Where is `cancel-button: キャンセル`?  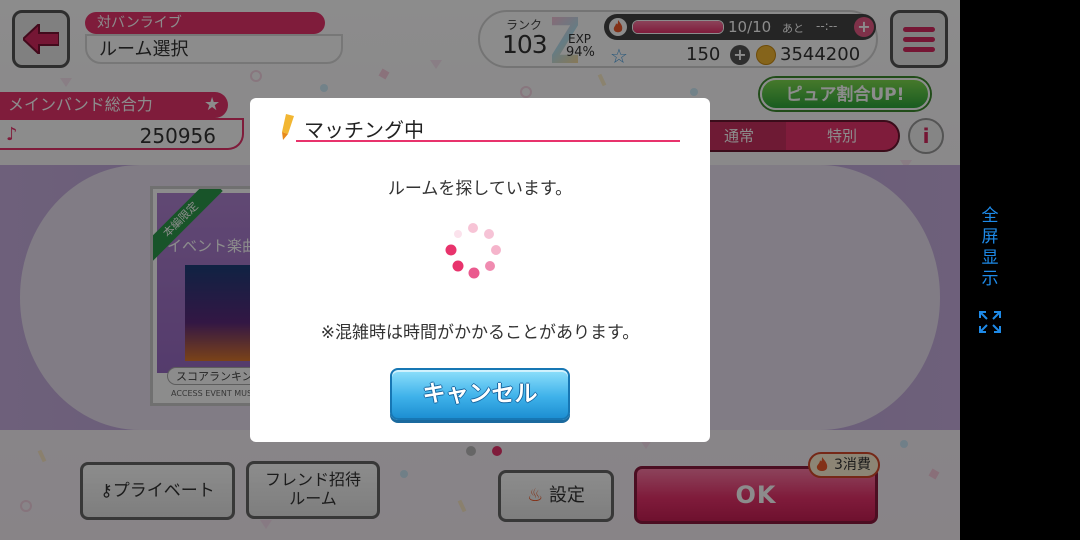 cancel-button: キャンセル is located at coordinates (480, 394).